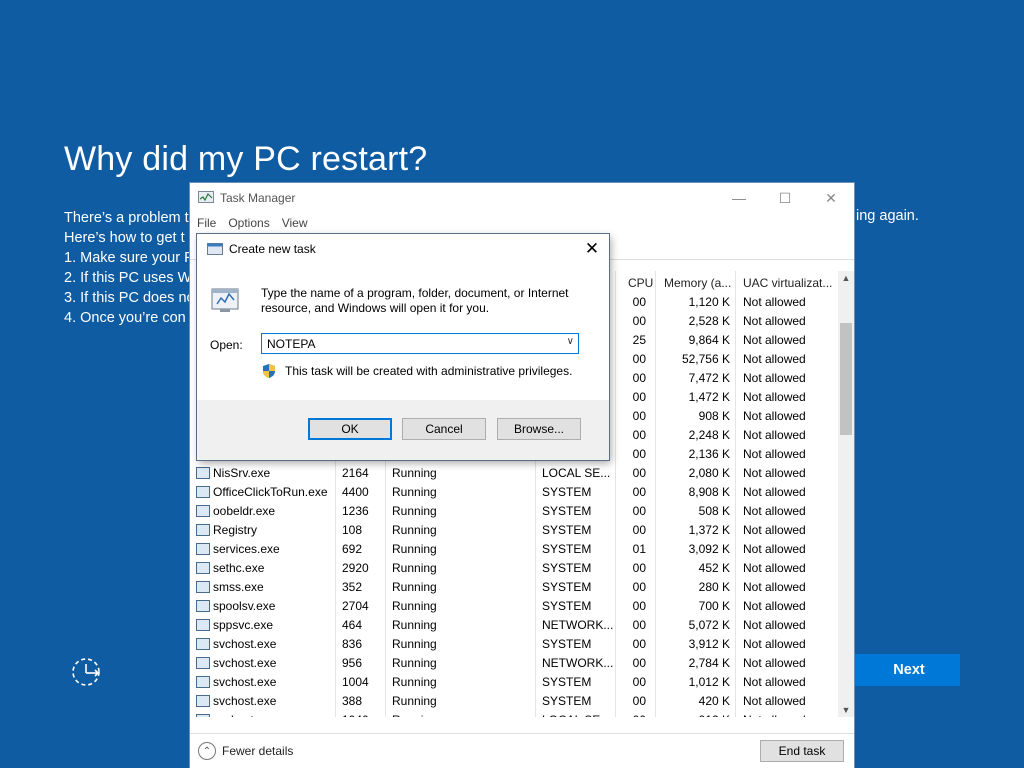  I want to click on scrollbar-thumb, so click(846, 379).